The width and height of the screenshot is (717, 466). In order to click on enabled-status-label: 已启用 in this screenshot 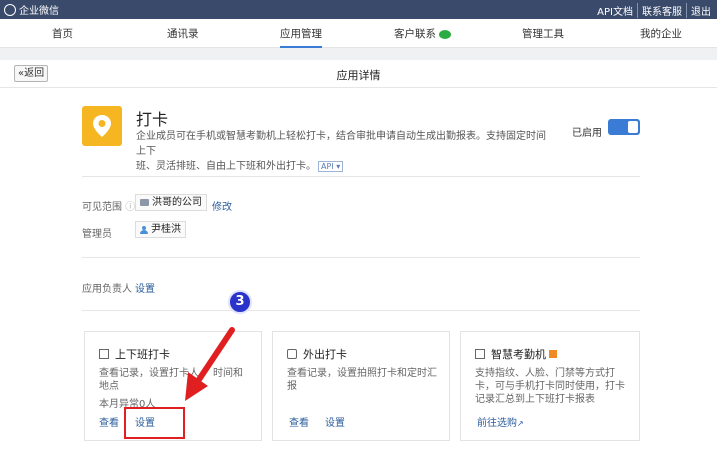, I will do `click(587, 133)`.